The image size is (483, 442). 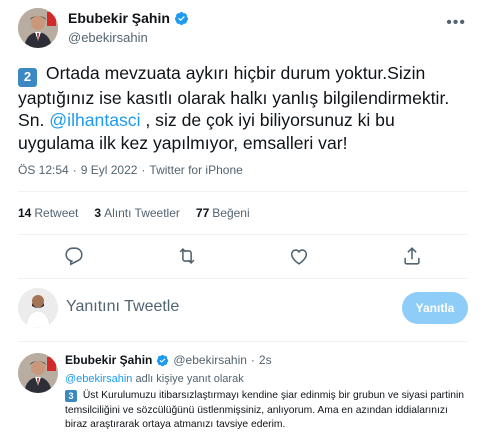 I want to click on reply-input: Yanıtını Tweetle, so click(x=122, y=307).